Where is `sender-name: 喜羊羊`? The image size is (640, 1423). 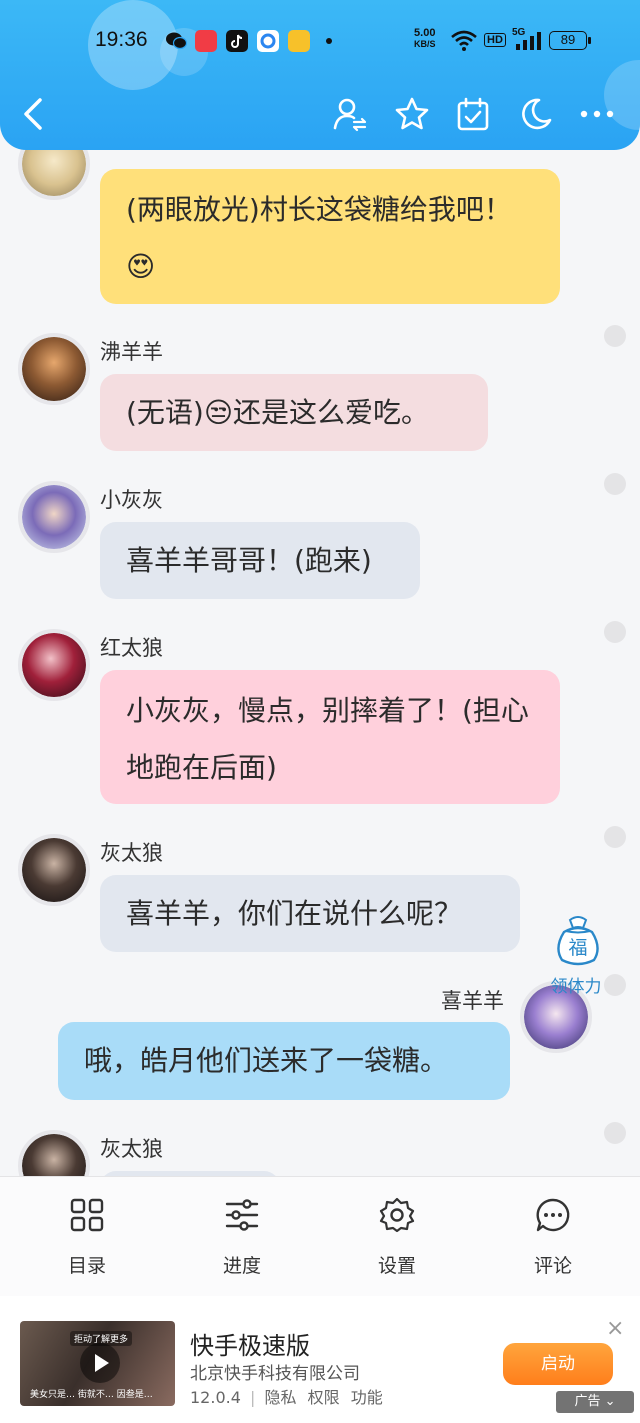
sender-name: 喜羊羊 is located at coordinates (472, 1001).